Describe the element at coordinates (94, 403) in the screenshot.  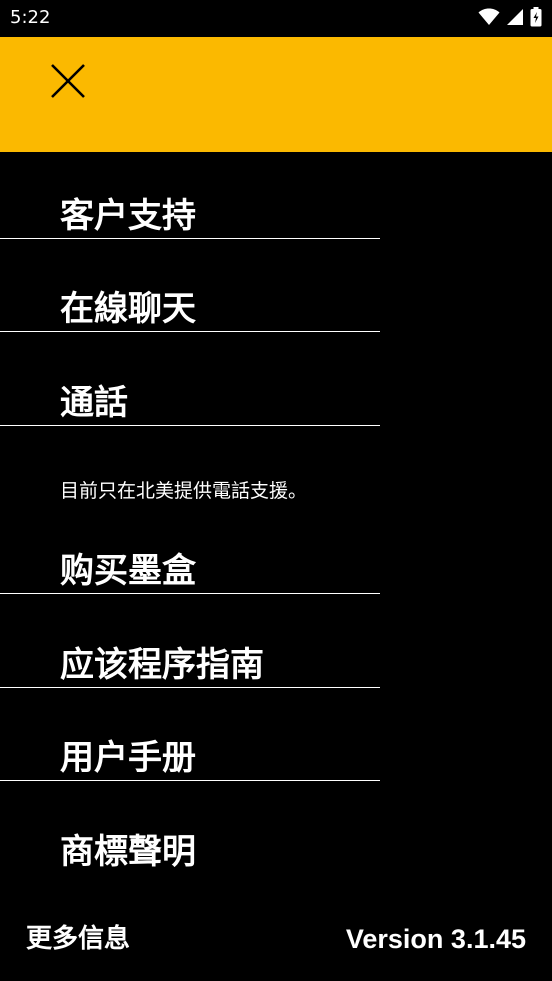
I see `menu-item-label: 通話` at that location.